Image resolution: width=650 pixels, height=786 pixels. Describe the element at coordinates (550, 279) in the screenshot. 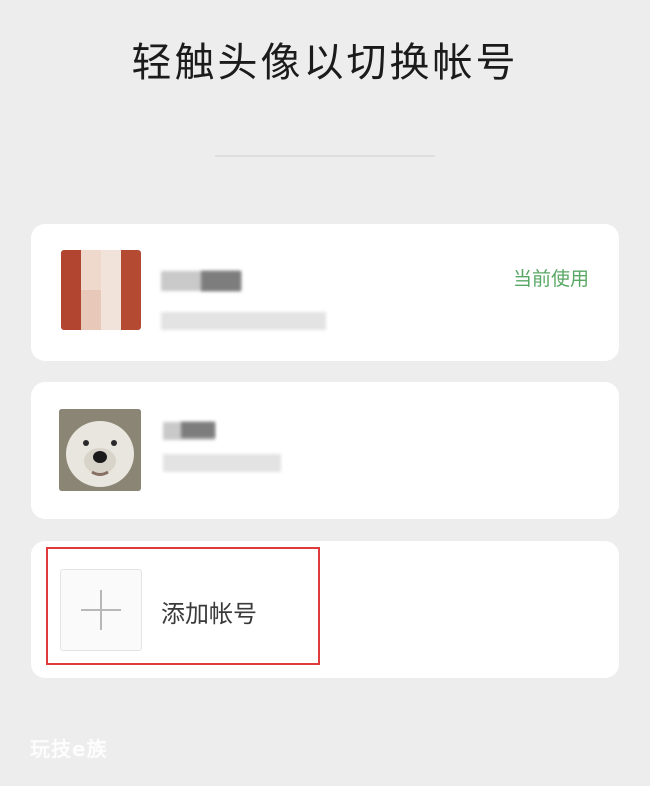

I see `current-status-label: 当前使用` at that location.